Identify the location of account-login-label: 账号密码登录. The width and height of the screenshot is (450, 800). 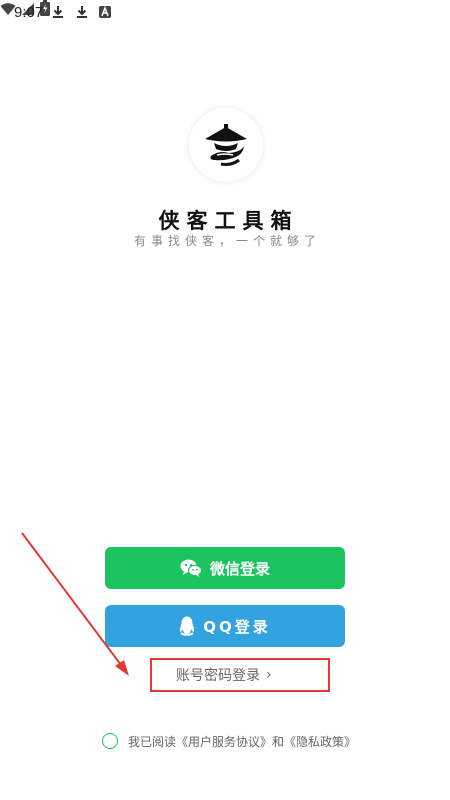
(218, 676).